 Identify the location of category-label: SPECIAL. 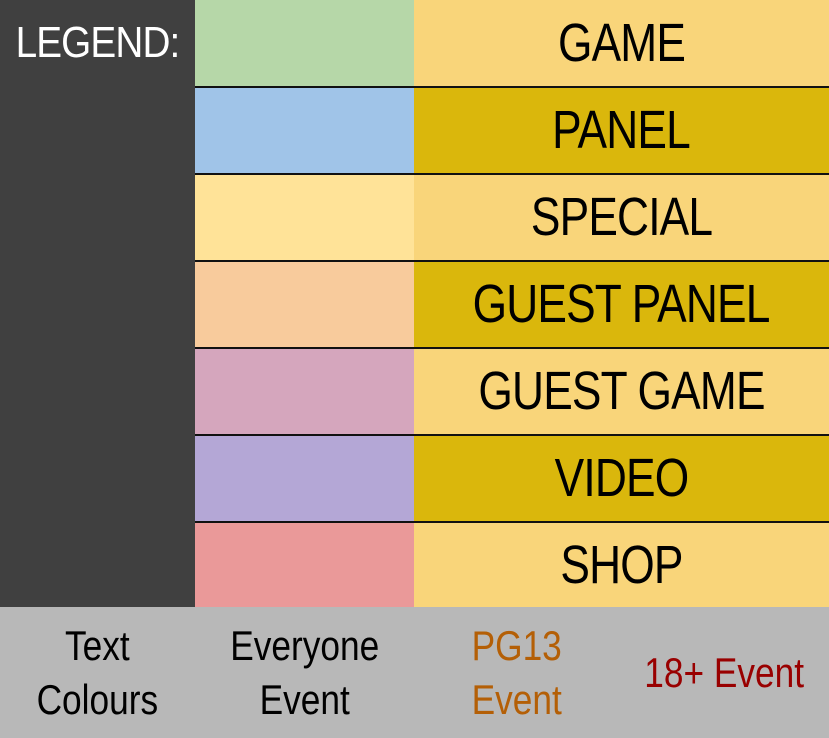
(621, 217).